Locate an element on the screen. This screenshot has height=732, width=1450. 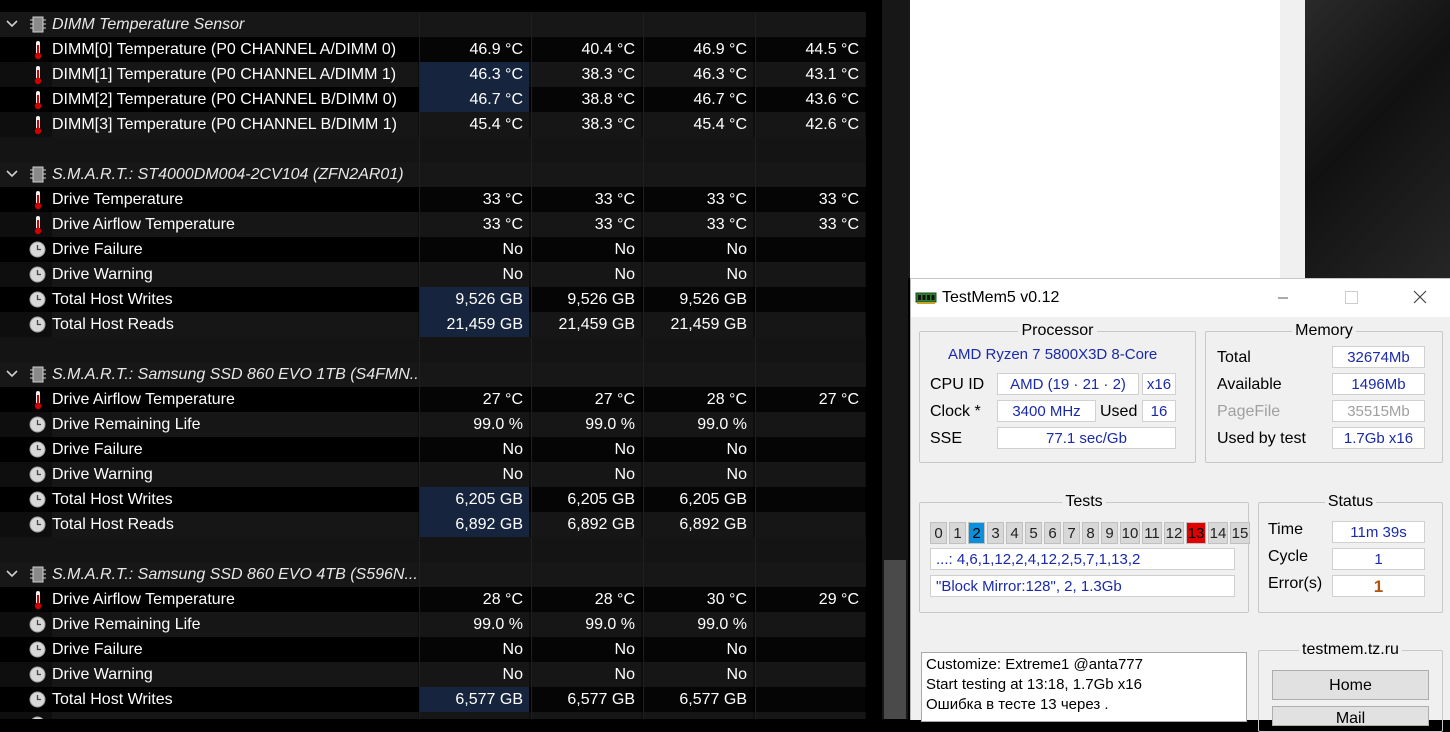
total-label: Total is located at coordinates (1234, 357).